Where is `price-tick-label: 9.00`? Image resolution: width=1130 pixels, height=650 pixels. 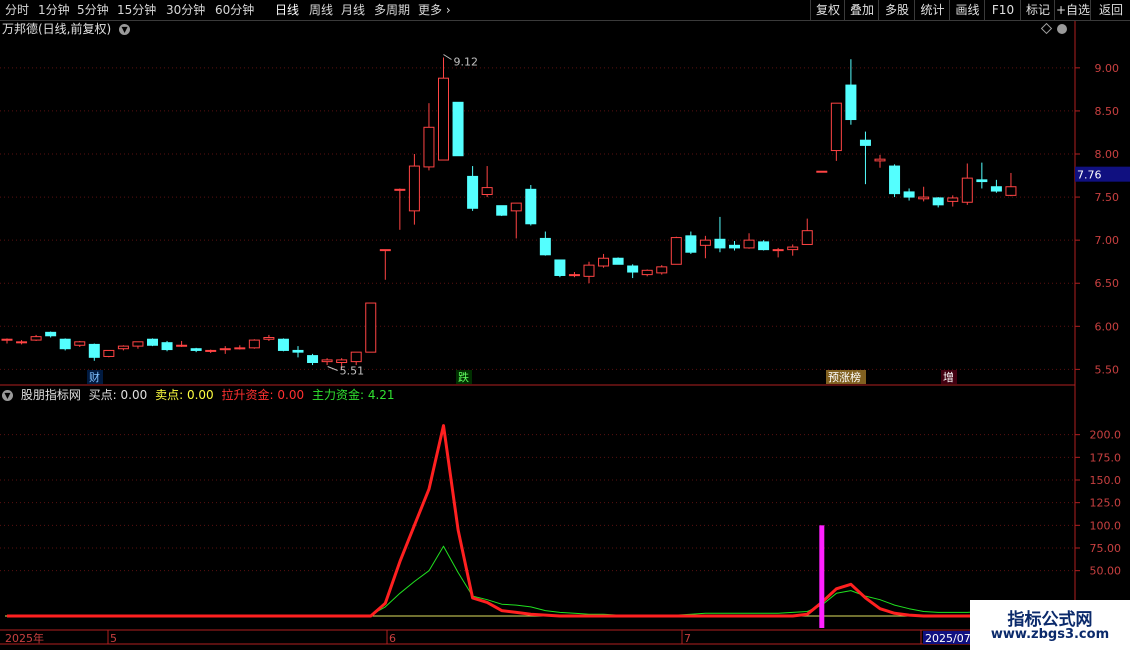 price-tick-label: 9.00 is located at coordinates (1107, 68).